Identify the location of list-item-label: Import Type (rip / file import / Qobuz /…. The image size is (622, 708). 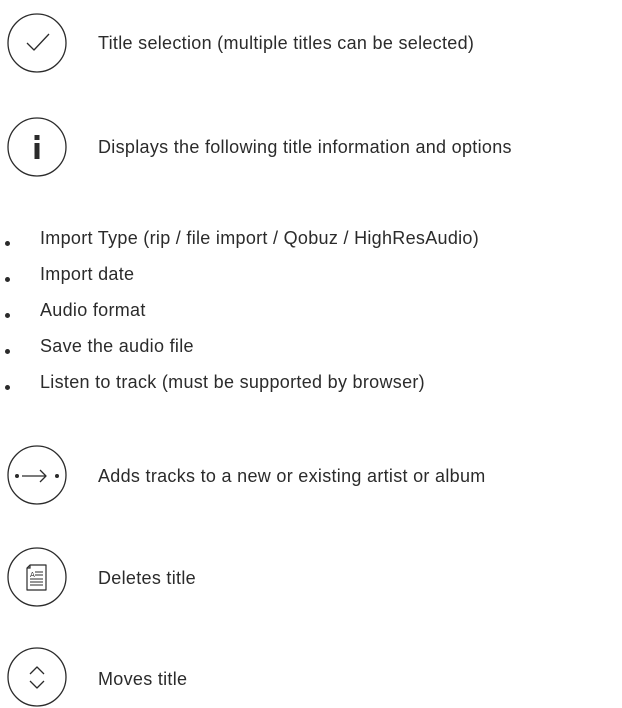
(260, 238).